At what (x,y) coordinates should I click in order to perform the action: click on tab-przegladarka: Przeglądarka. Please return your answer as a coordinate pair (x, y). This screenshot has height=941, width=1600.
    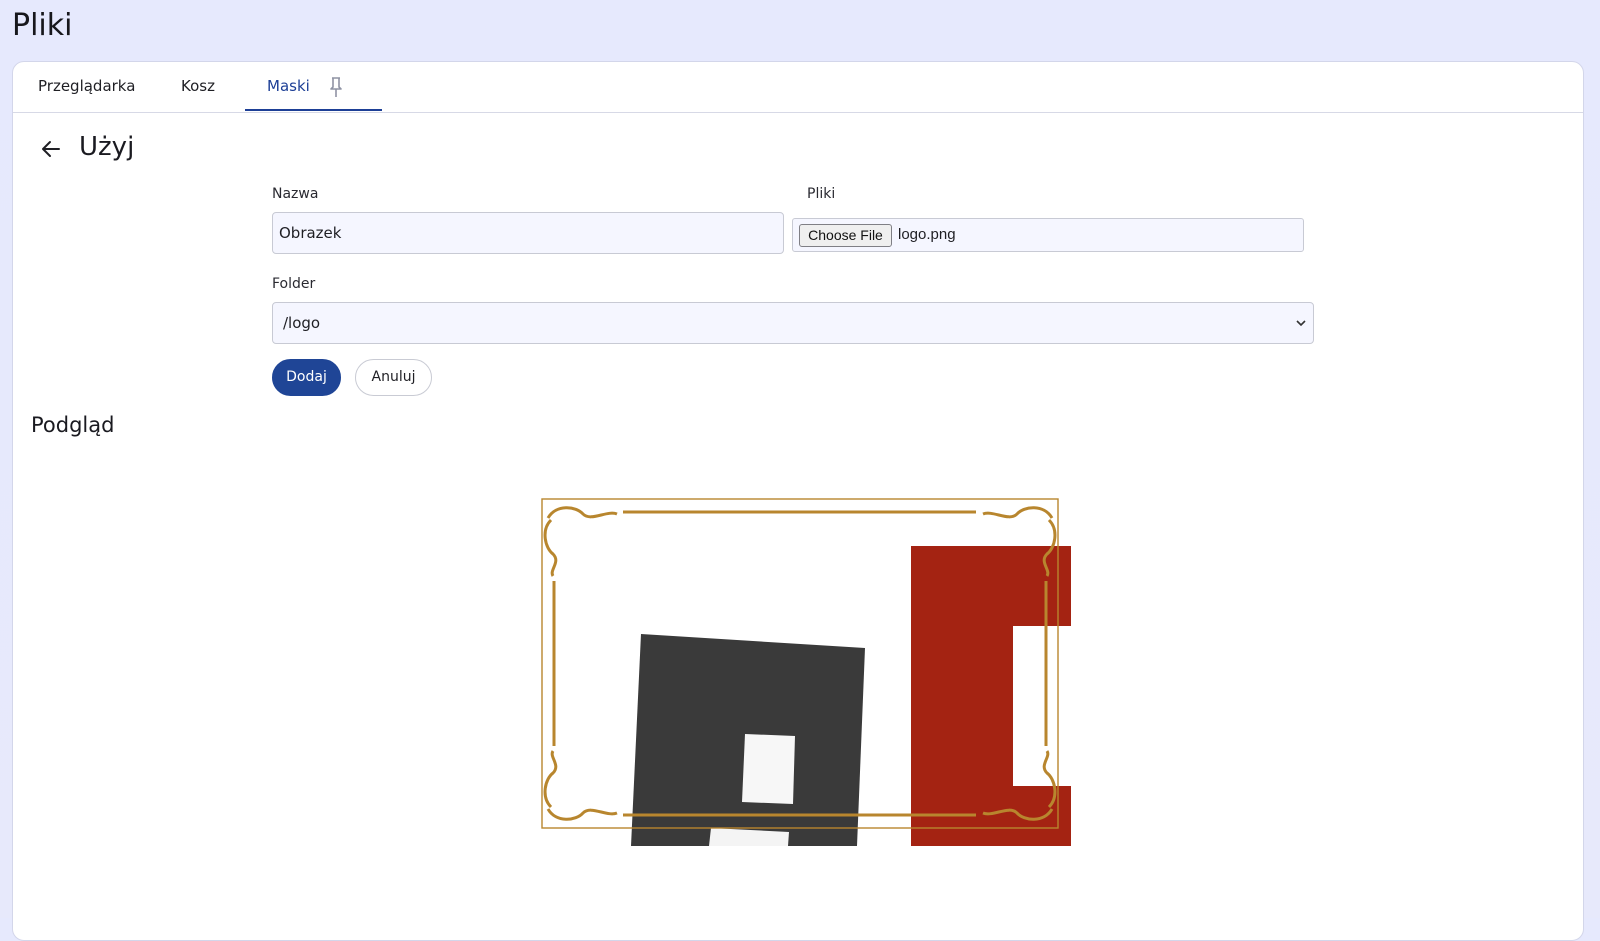
    Looking at the image, I should click on (86, 87).